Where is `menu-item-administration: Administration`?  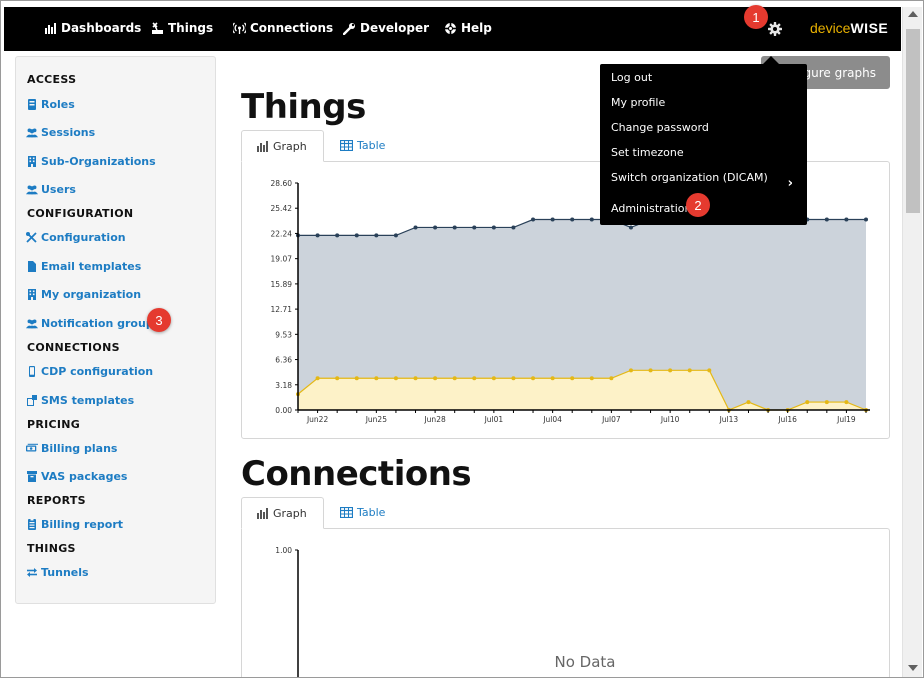
menu-item-administration: Administration is located at coordinates (651, 208).